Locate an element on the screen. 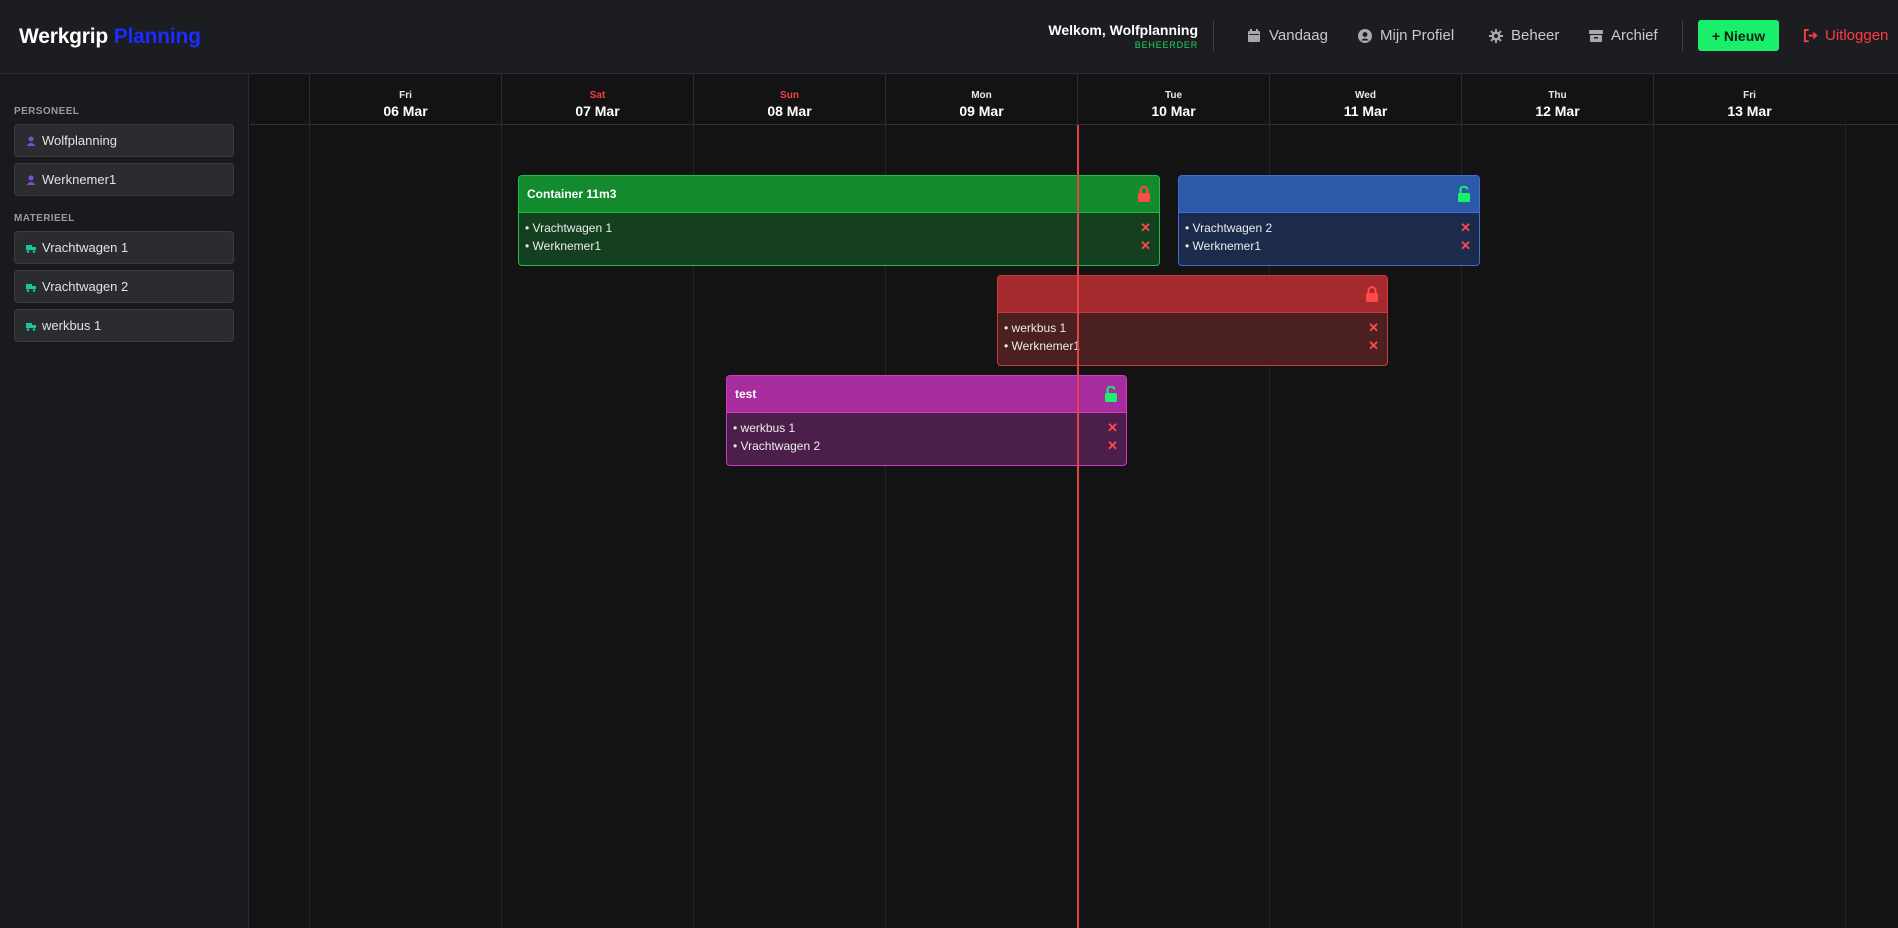  nav-admin: Beheer is located at coordinates (1524, 35).